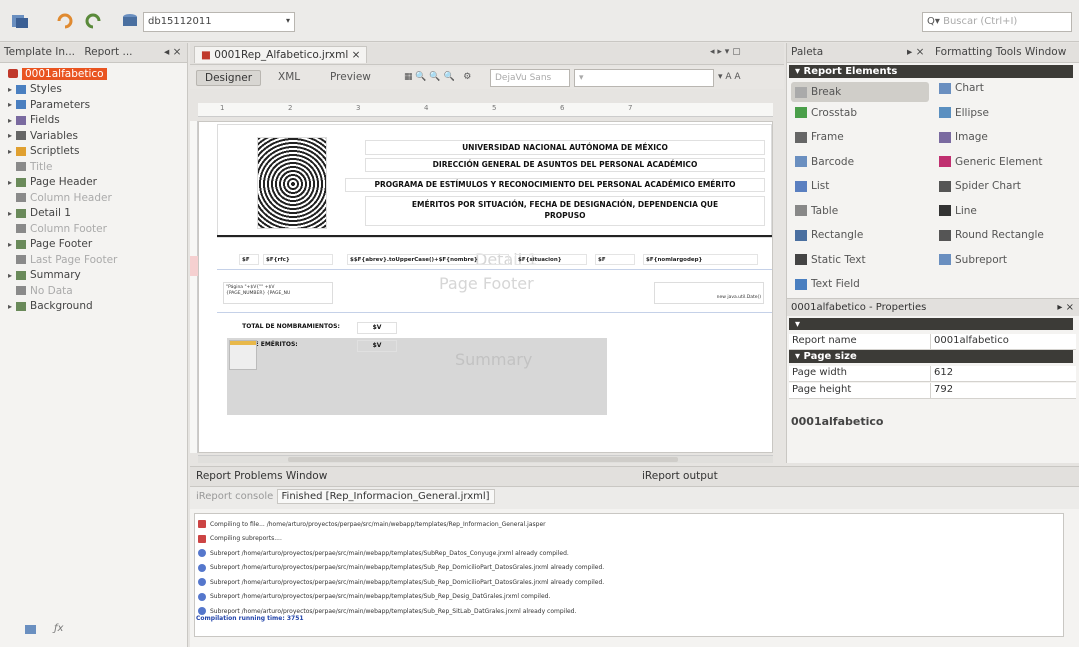 The height and width of the screenshot is (647, 1079). I want to click on tab-palette: Paleta, so click(807, 52).